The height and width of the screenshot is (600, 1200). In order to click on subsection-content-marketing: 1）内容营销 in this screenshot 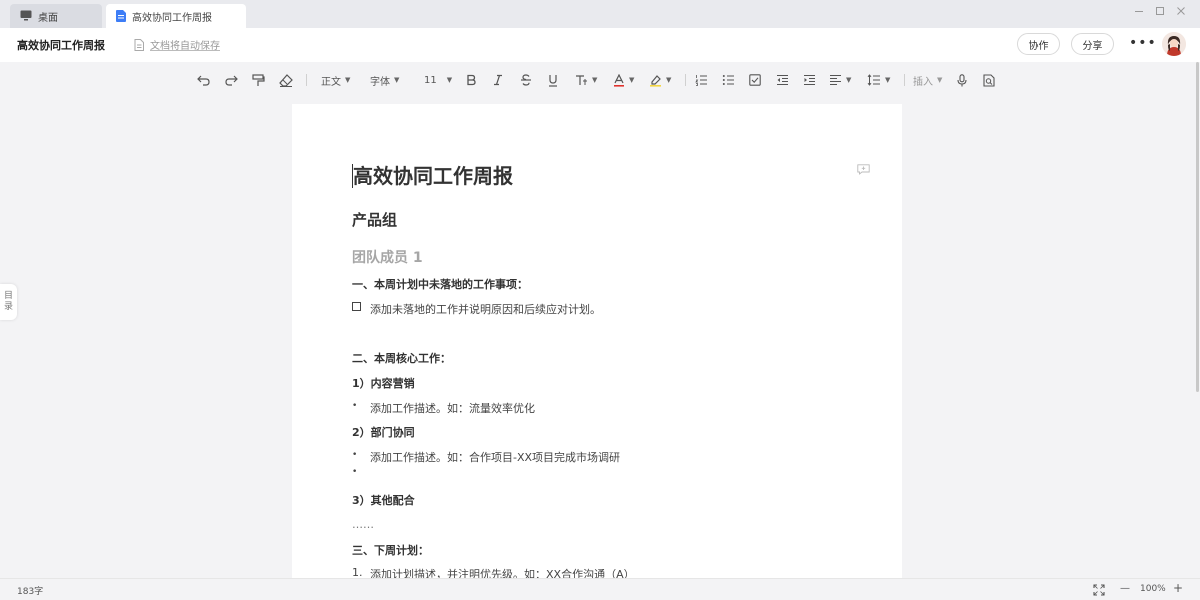, I will do `click(383, 383)`.